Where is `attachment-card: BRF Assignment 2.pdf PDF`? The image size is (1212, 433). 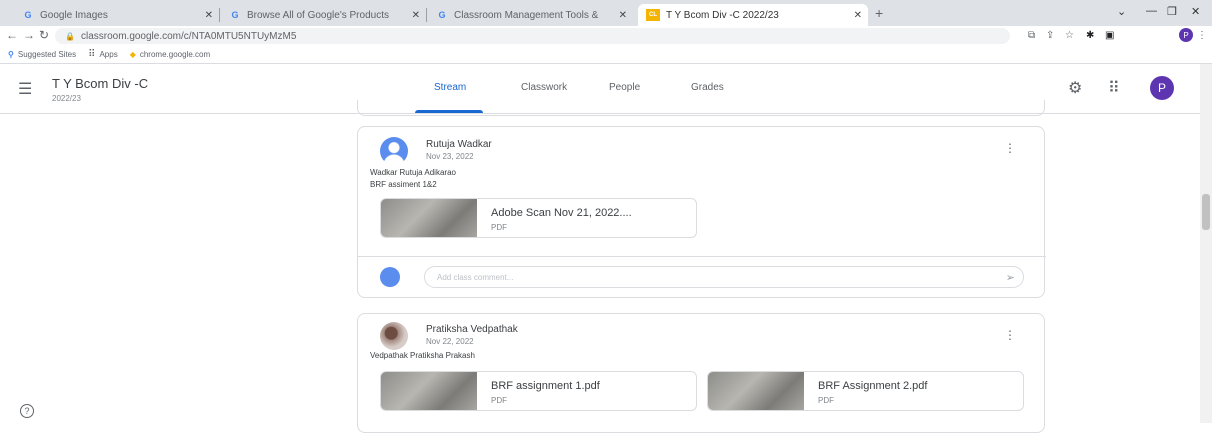 attachment-card: BRF Assignment 2.pdf PDF is located at coordinates (865, 391).